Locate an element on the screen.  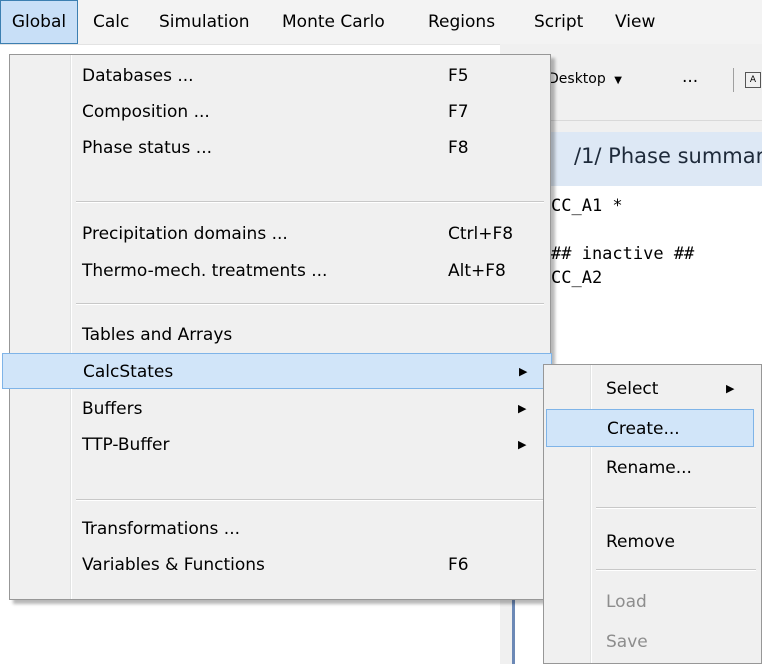
document-title: /1/ Phase summary is located at coordinates (668, 156).